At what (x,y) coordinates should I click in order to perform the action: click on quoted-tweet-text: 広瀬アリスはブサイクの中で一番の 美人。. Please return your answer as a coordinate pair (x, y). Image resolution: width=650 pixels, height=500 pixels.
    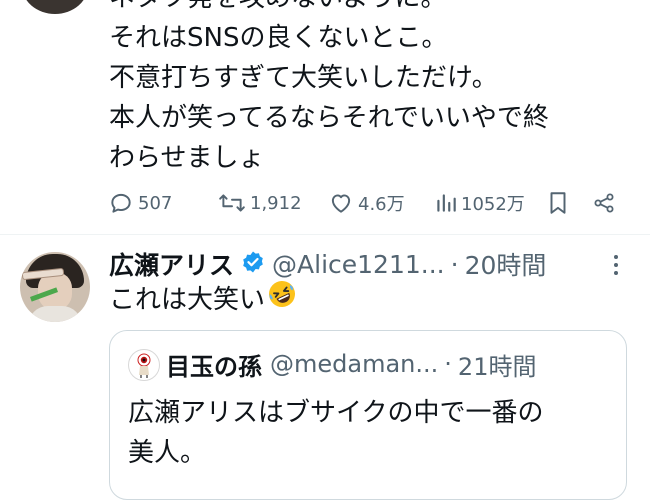
    Looking at the image, I should click on (373, 433).